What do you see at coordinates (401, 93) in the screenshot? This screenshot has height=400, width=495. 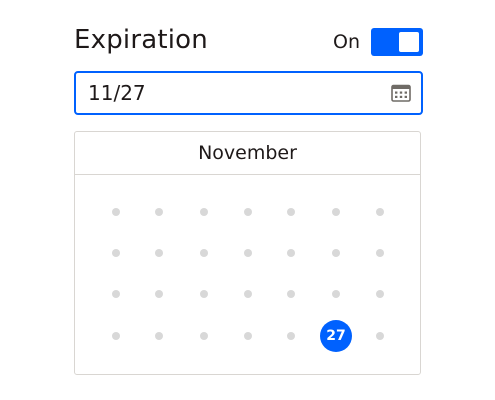 I see `calendar-icon` at bounding box center [401, 93].